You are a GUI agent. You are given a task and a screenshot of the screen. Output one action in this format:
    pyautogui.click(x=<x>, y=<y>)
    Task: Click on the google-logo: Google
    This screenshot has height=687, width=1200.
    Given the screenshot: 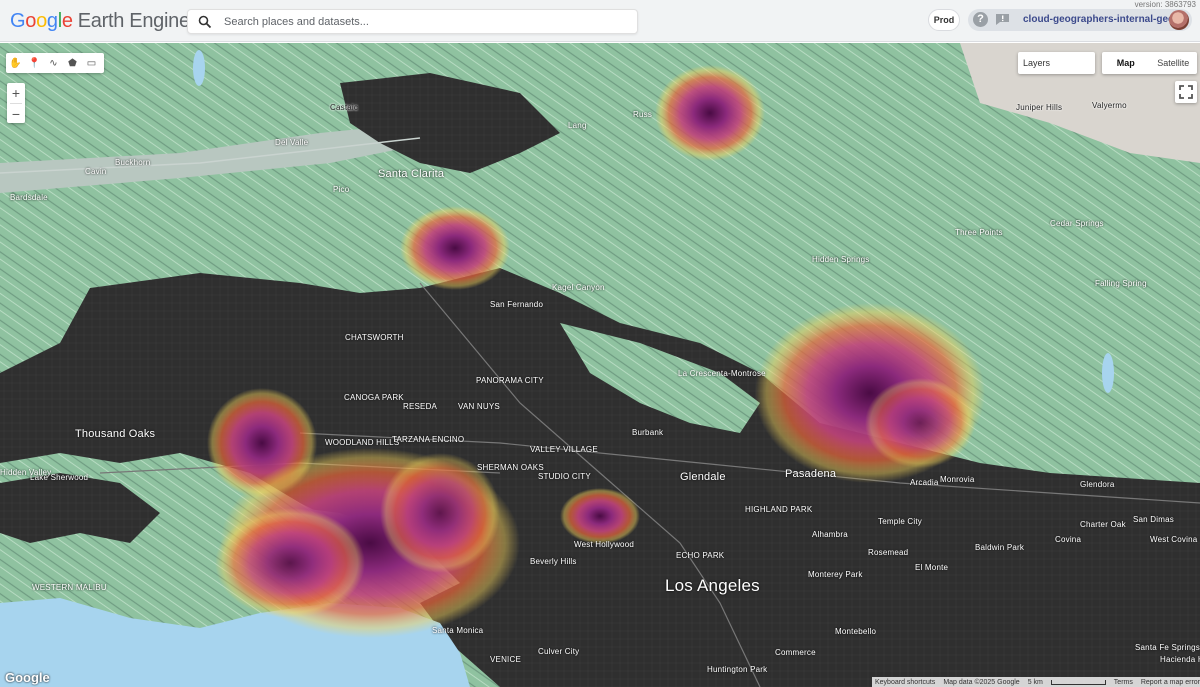 What is the action you would take?
    pyautogui.click(x=27, y=677)
    